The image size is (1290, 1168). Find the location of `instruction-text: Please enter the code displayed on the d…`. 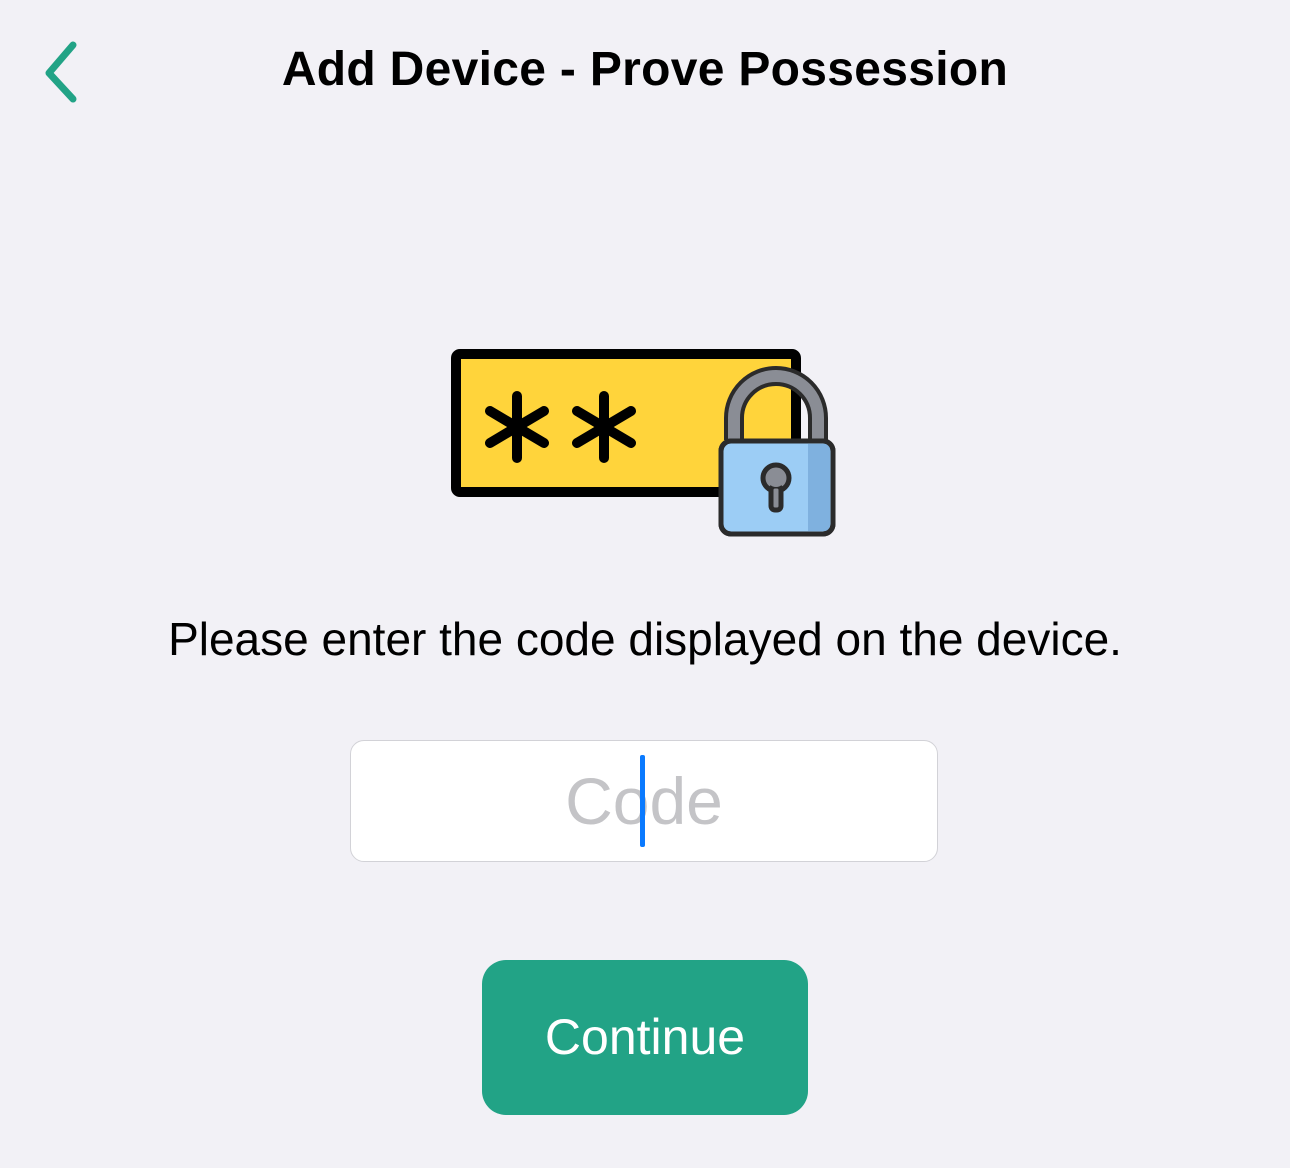

instruction-text: Please enter the code displayed on the d… is located at coordinates (645, 639).